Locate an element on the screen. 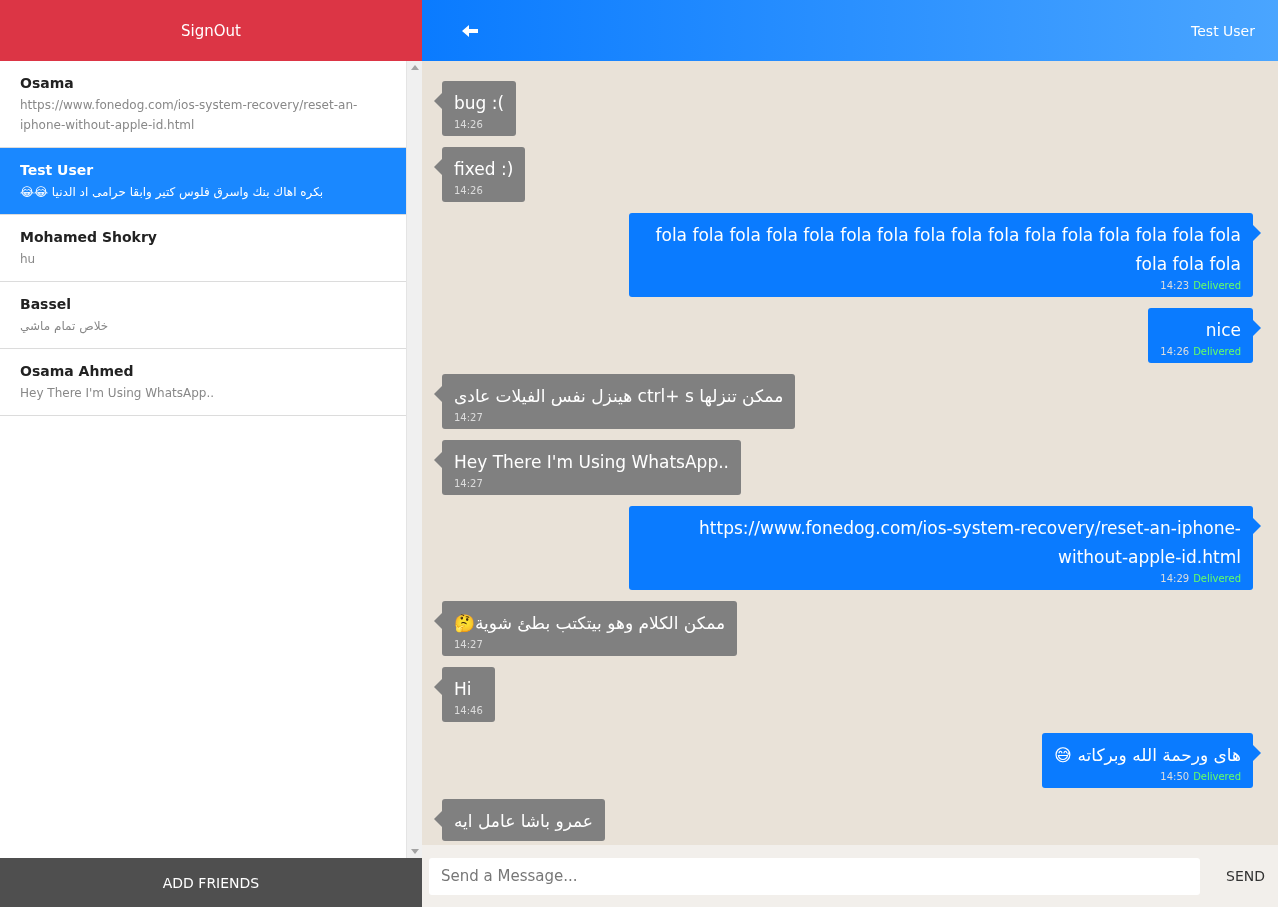  add-friends-button: ADD FRIENDS is located at coordinates (211, 882).